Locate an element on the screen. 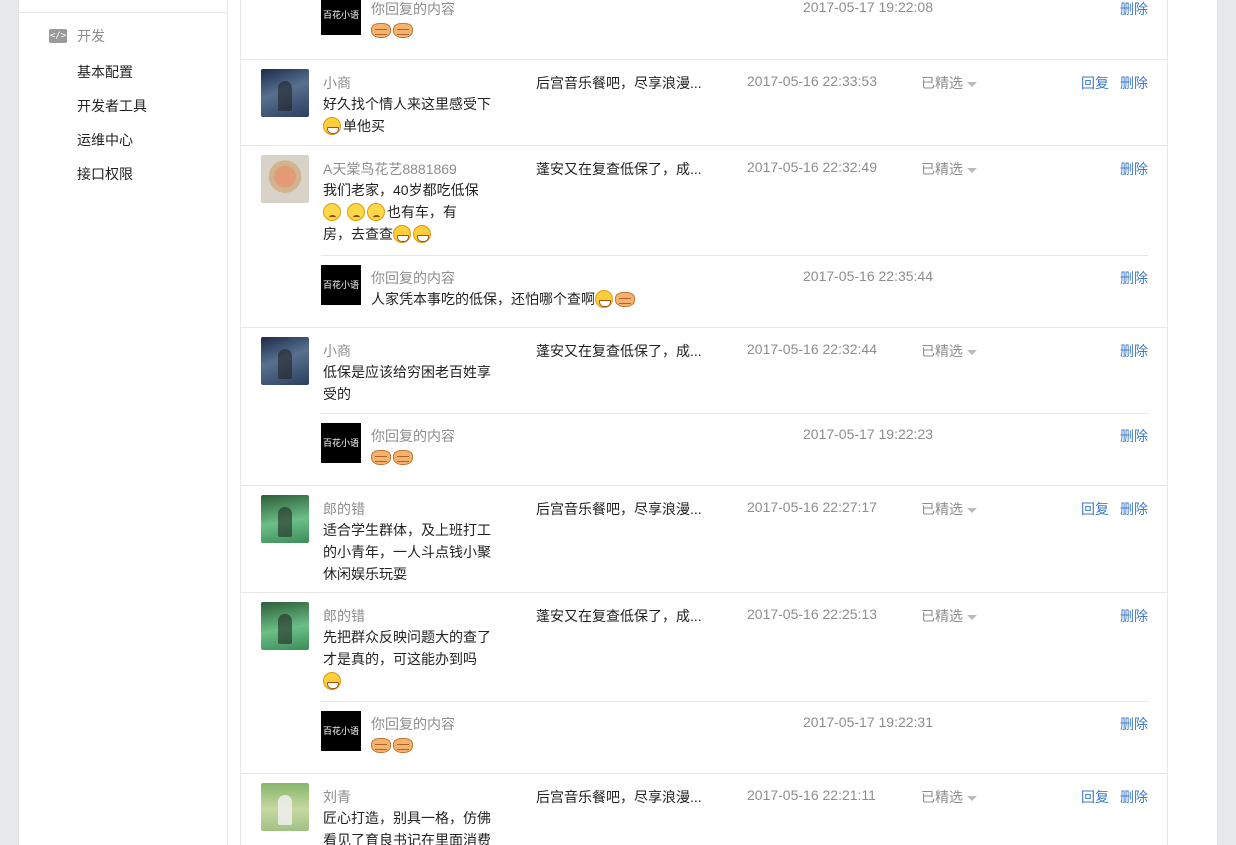 The width and height of the screenshot is (1236, 845). sidebar-item-basic-config: 基本配置 is located at coordinates (105, 72).